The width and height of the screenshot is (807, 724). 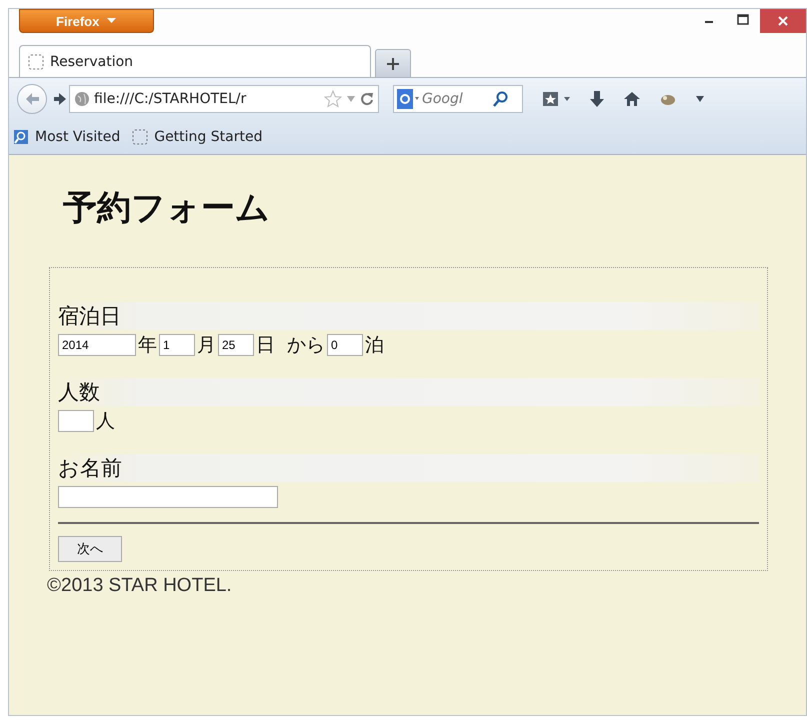 What do you see at coordinates (208, 137) in the screenshot?
I see `bookmark-link: Getting Started` at bounding box center [208, 137].